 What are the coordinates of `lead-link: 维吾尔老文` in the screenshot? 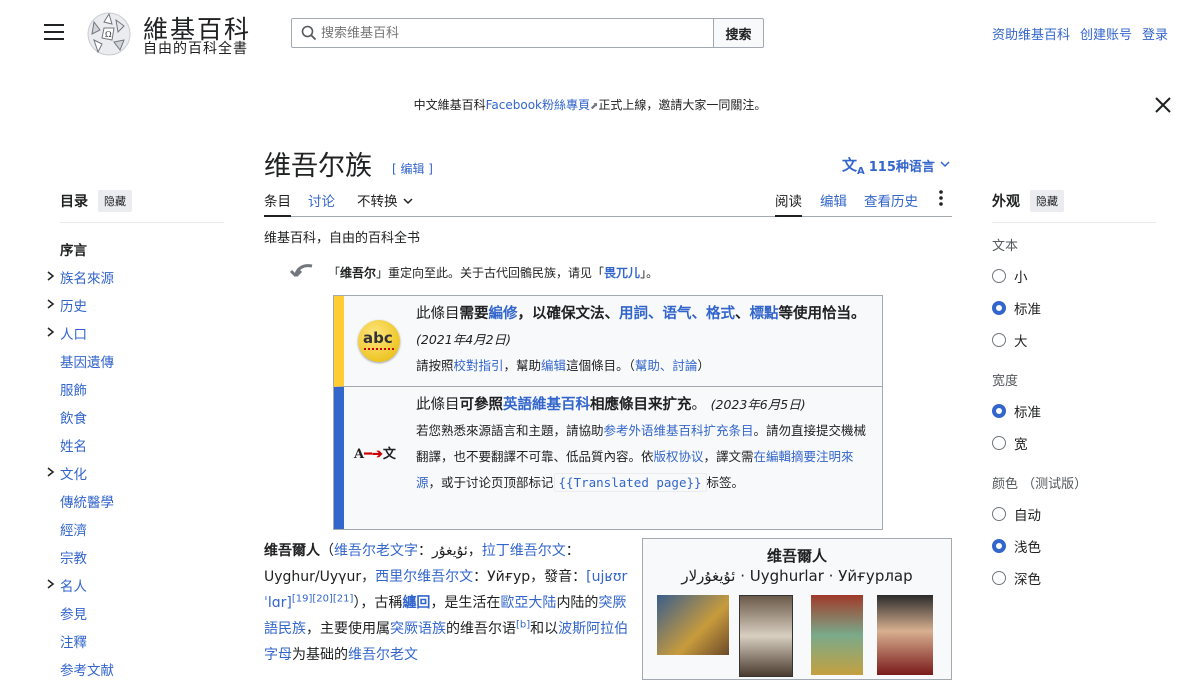 It's located at (383, 655).